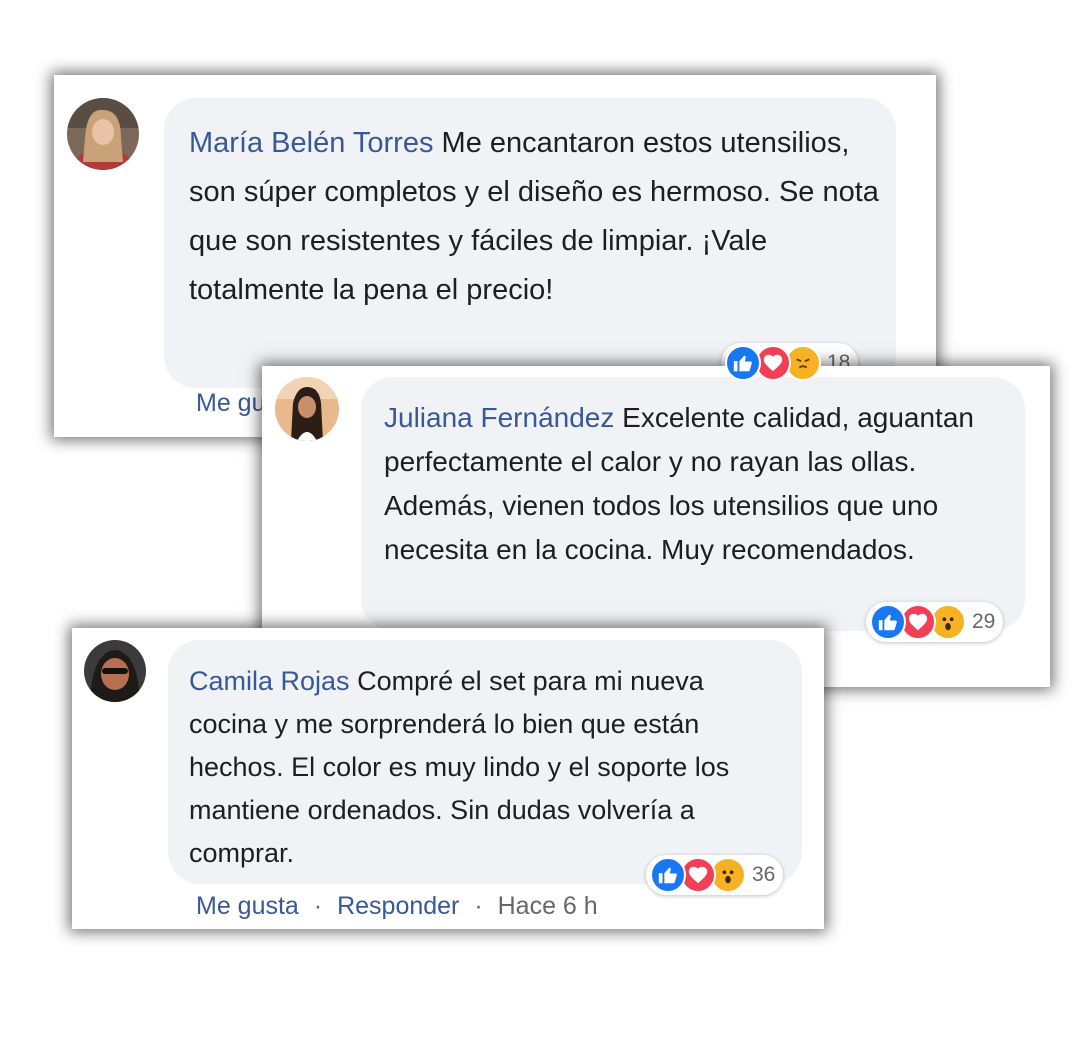 The height and width of the screenshot is (1051, 1080). I want to click on comment-author: Juliana Fernández, so click(499, 417).